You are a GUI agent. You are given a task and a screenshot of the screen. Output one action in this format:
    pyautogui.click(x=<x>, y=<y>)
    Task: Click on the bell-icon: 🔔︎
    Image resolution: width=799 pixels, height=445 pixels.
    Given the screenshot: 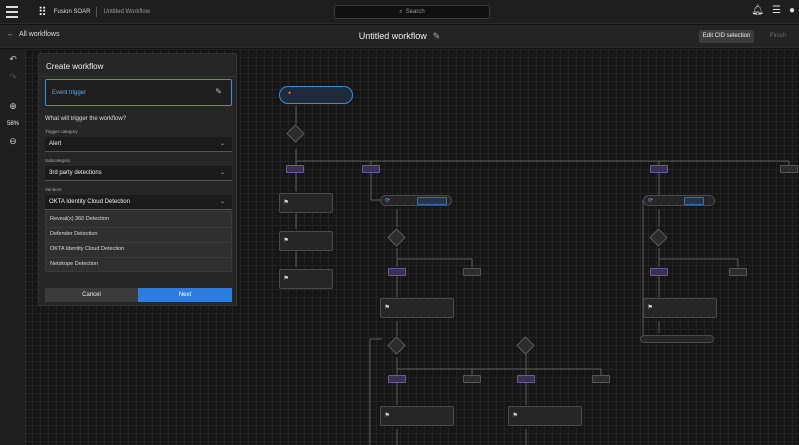 What is the action you would take?
    pyautogui.click(x=757, y=11)
    